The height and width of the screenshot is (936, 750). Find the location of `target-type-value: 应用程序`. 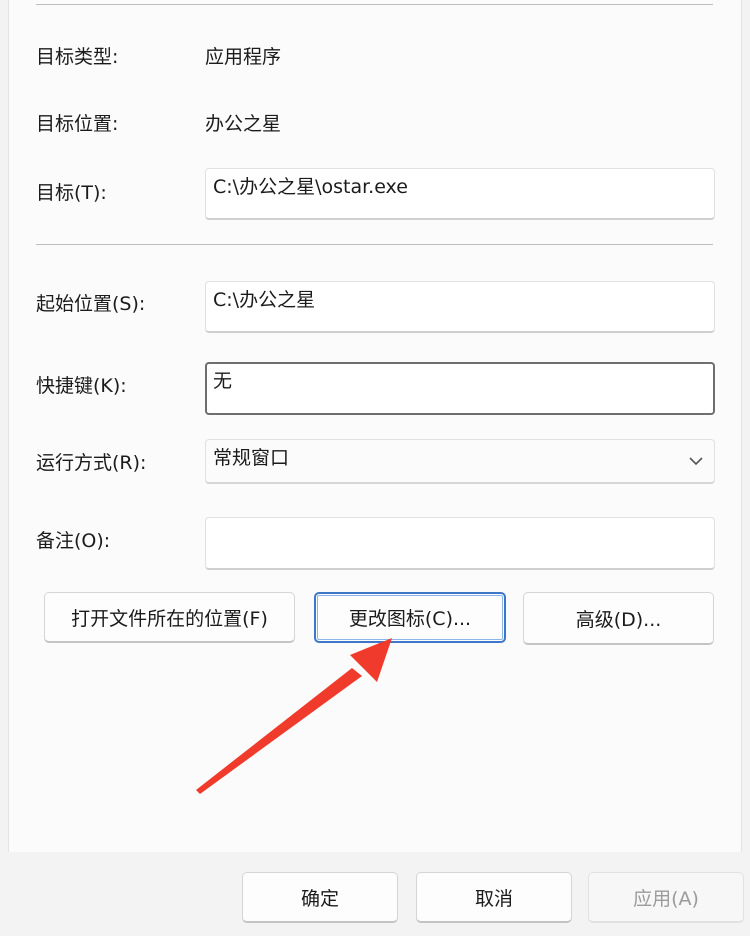

target-type-value: 应用程序 is located at coordinates (243, 57).